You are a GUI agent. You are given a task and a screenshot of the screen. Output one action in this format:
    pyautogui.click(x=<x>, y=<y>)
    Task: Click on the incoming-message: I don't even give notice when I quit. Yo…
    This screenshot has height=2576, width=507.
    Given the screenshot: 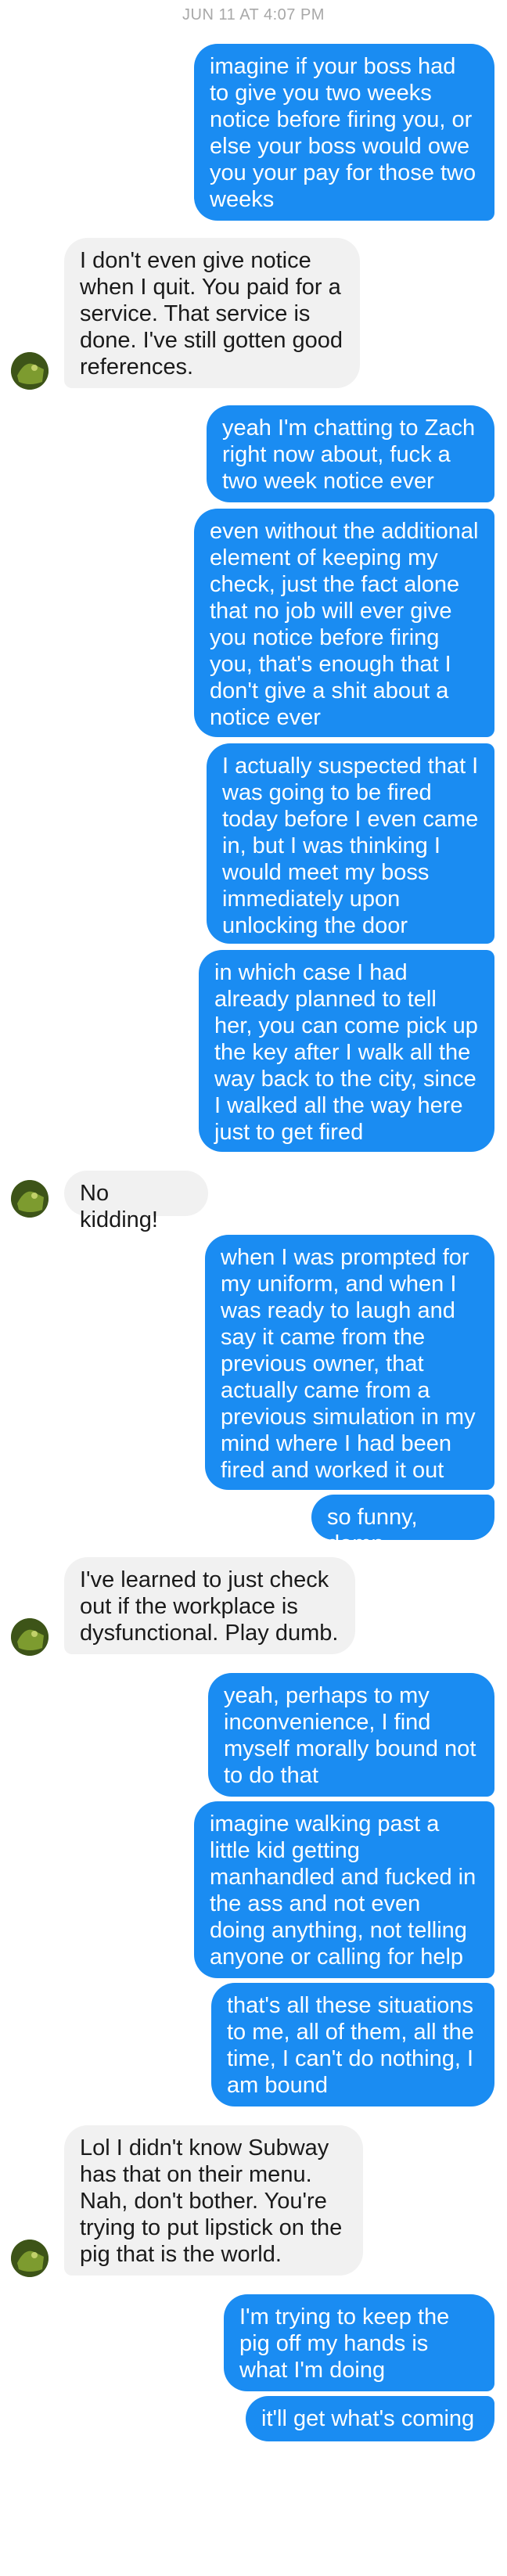 What is the action you would take?
    pyautogui.click(x=212, y=313)
    